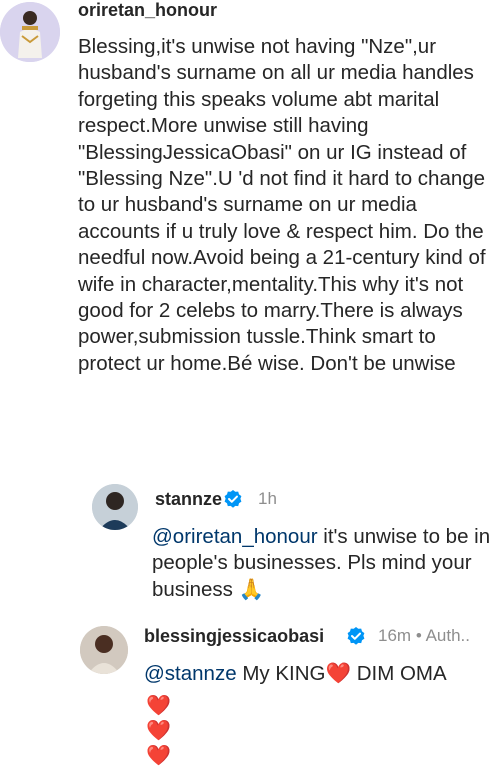  Describe the element at coordinates (281, 673) in the screenshot. I see `comment-text-body: My KING` at that location.